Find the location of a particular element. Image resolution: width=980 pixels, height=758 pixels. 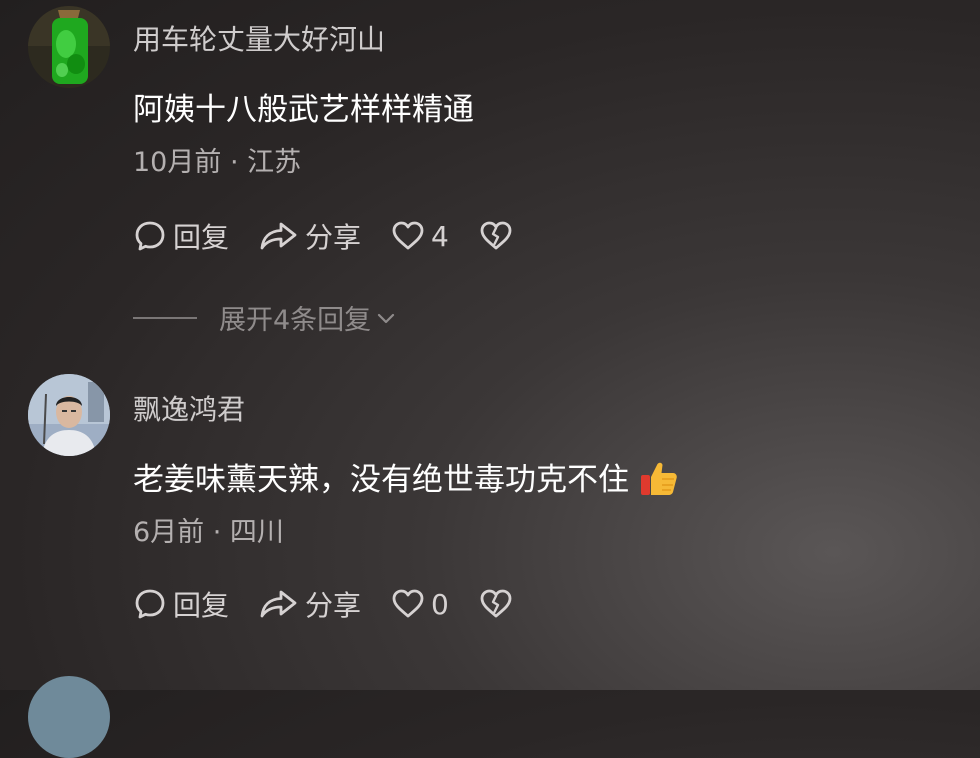

comment-username: 用车轮丈量大好河山 is located at coordinates (259, 38).